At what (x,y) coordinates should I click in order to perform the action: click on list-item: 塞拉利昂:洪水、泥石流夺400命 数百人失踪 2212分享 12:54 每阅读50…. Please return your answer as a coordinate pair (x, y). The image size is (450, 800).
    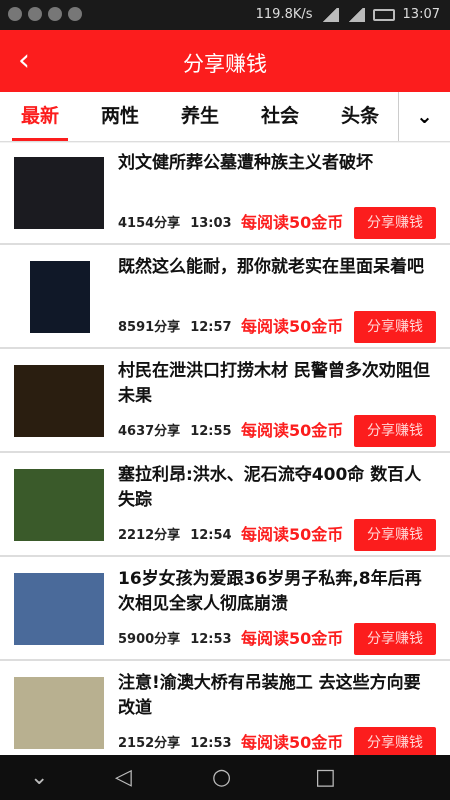
    Looking at the image, I should click on (225, 506).